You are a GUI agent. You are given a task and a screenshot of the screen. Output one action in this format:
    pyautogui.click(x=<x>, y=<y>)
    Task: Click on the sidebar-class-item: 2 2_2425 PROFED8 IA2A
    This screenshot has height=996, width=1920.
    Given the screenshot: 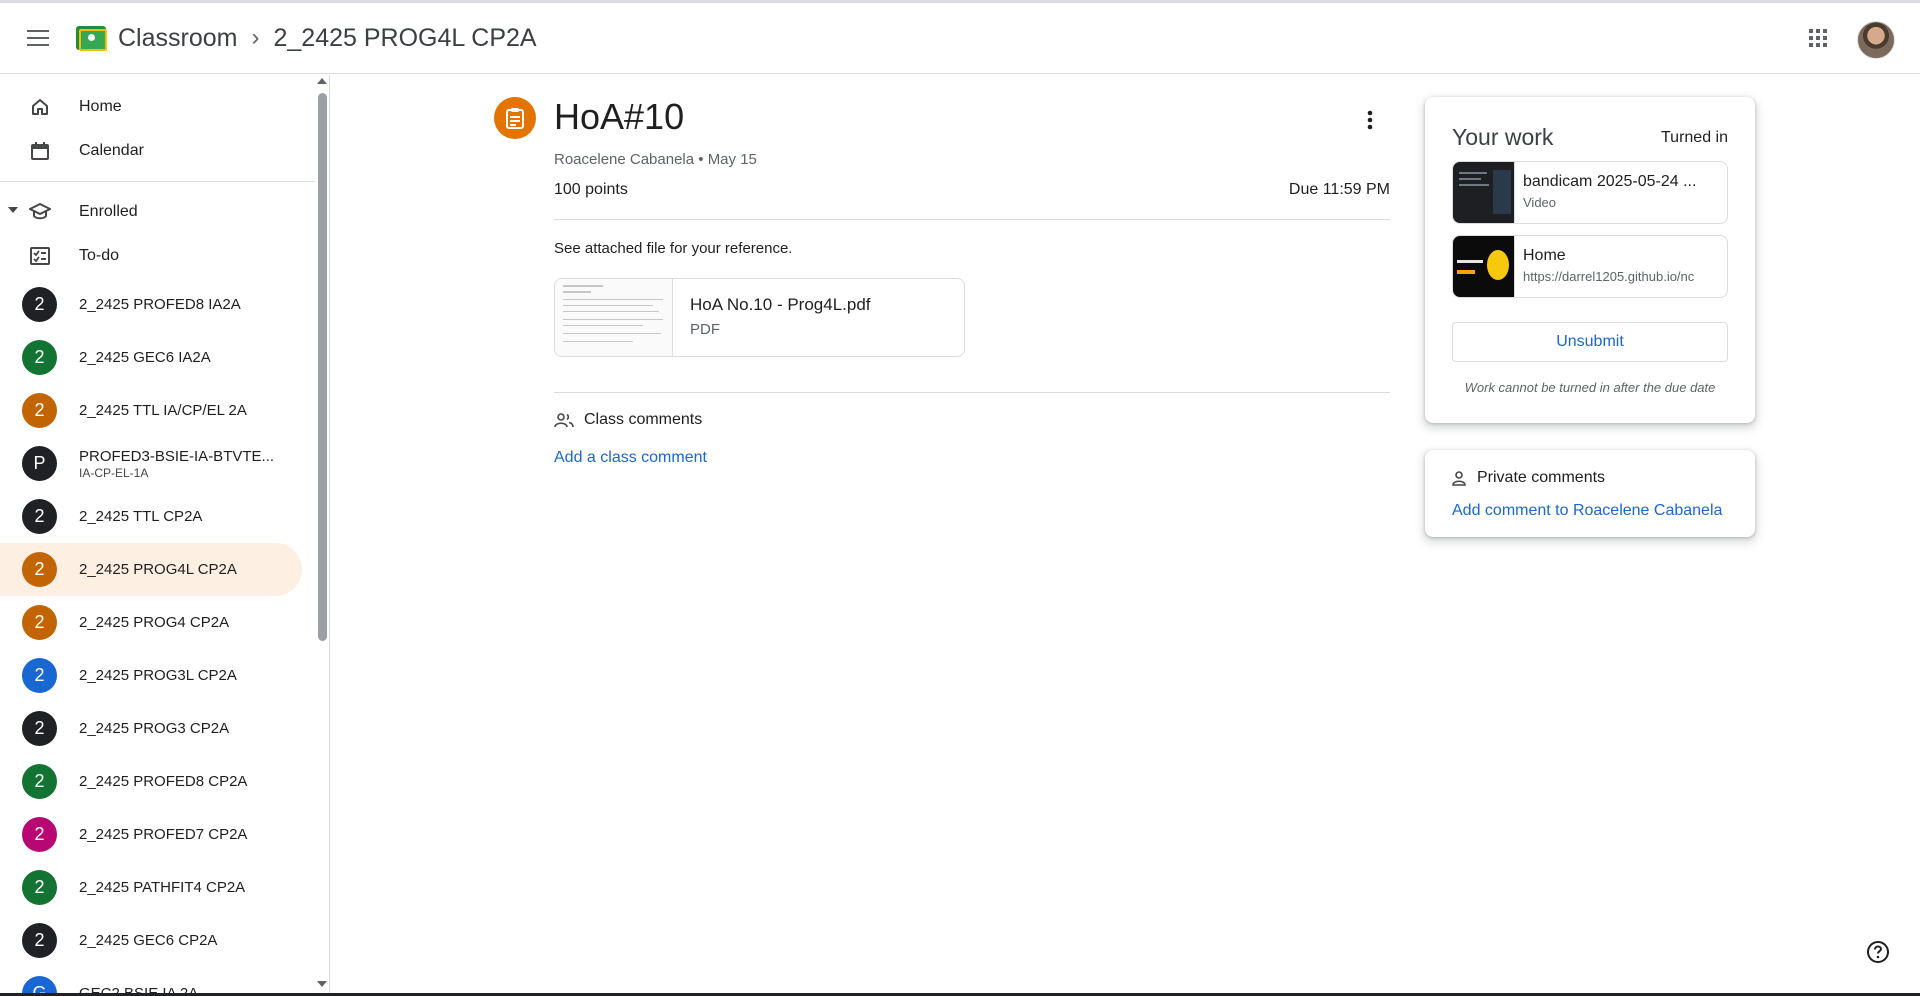 What is the action you would take?
    pyautogui.click(x=164, y=304)
    